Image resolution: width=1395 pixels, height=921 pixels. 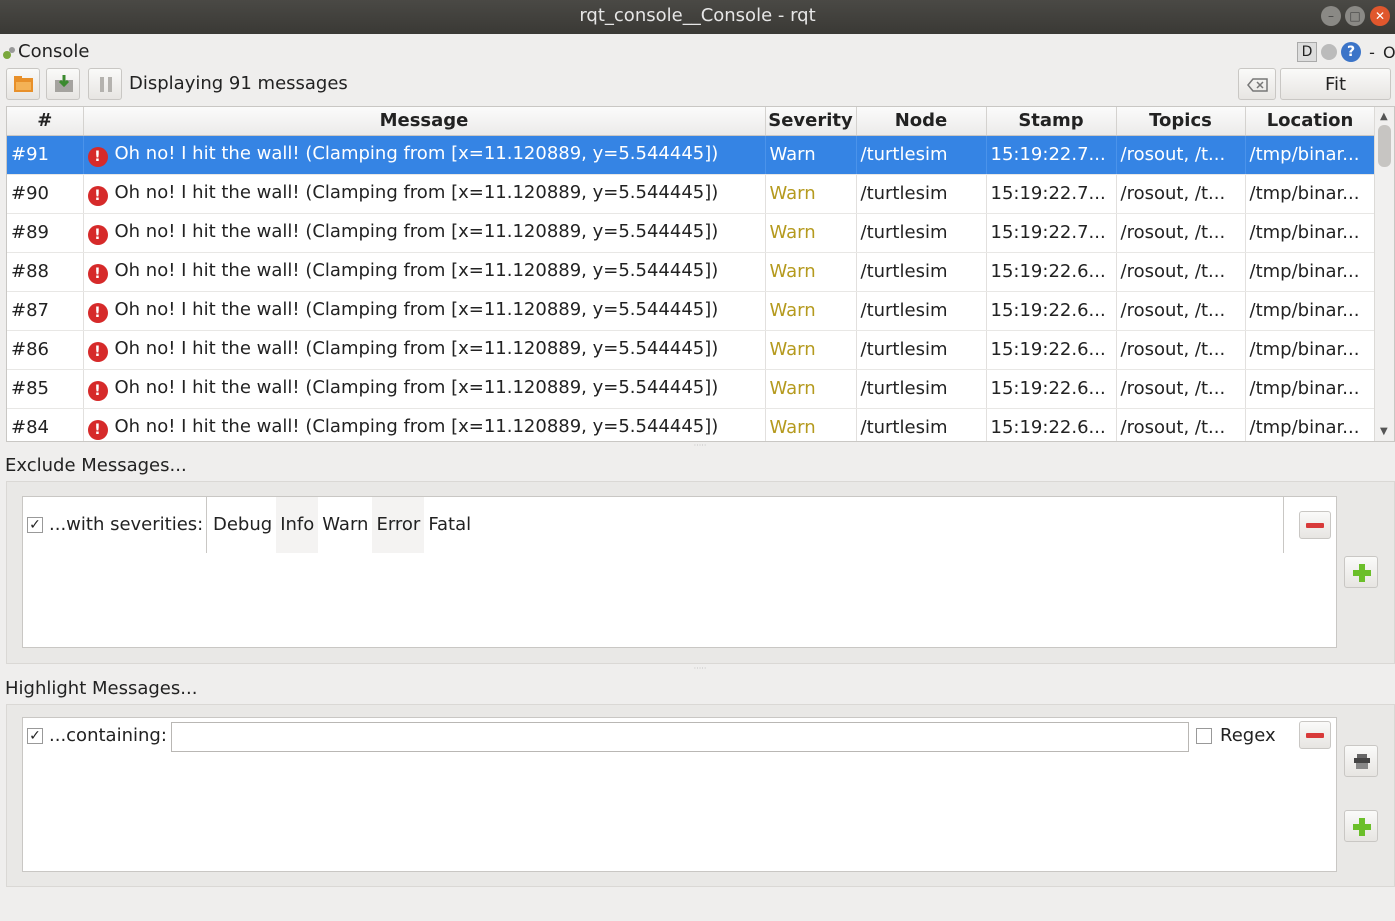 I want to click on severity-option-error: Error, so click(x=398, y=525).